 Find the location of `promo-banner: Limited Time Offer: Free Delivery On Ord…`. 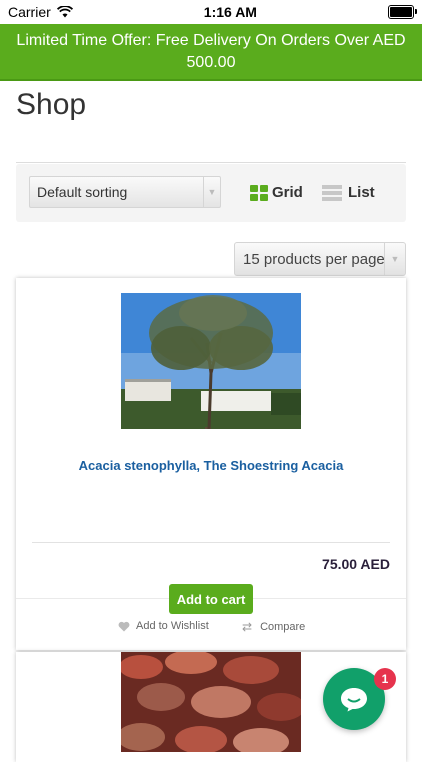

promo-banner: Limited Time Offer: Free Delivery On Ord… is located at coordinates (211, 52).